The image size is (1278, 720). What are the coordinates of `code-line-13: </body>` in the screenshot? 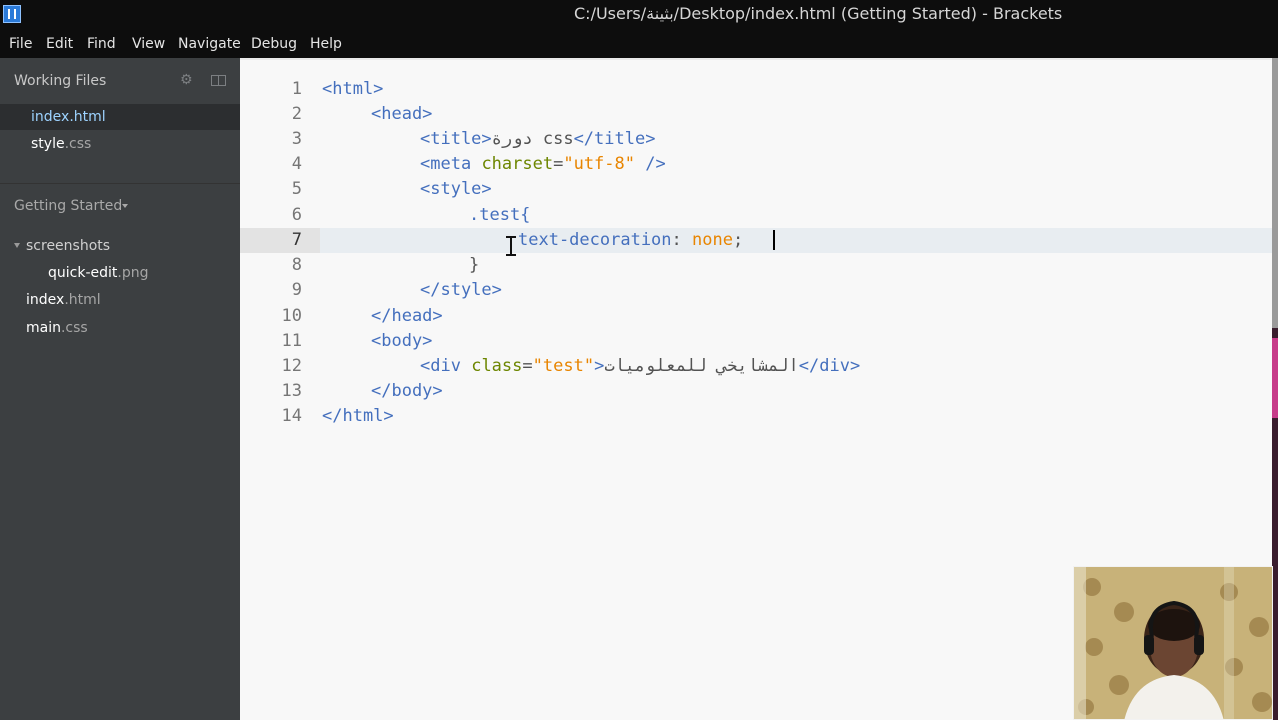 It's located at (407, 391).